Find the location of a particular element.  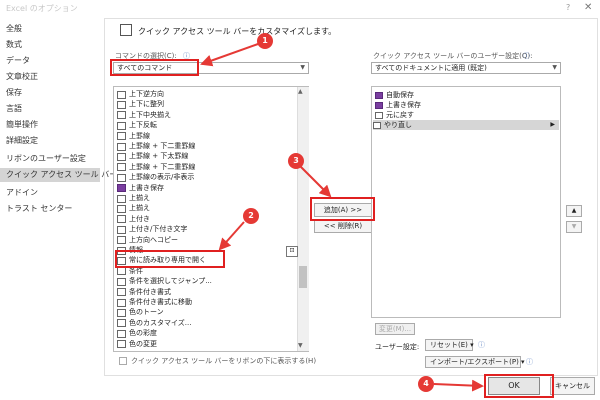

annotation-badge-4: 4 is located at coordinates (426, 384).